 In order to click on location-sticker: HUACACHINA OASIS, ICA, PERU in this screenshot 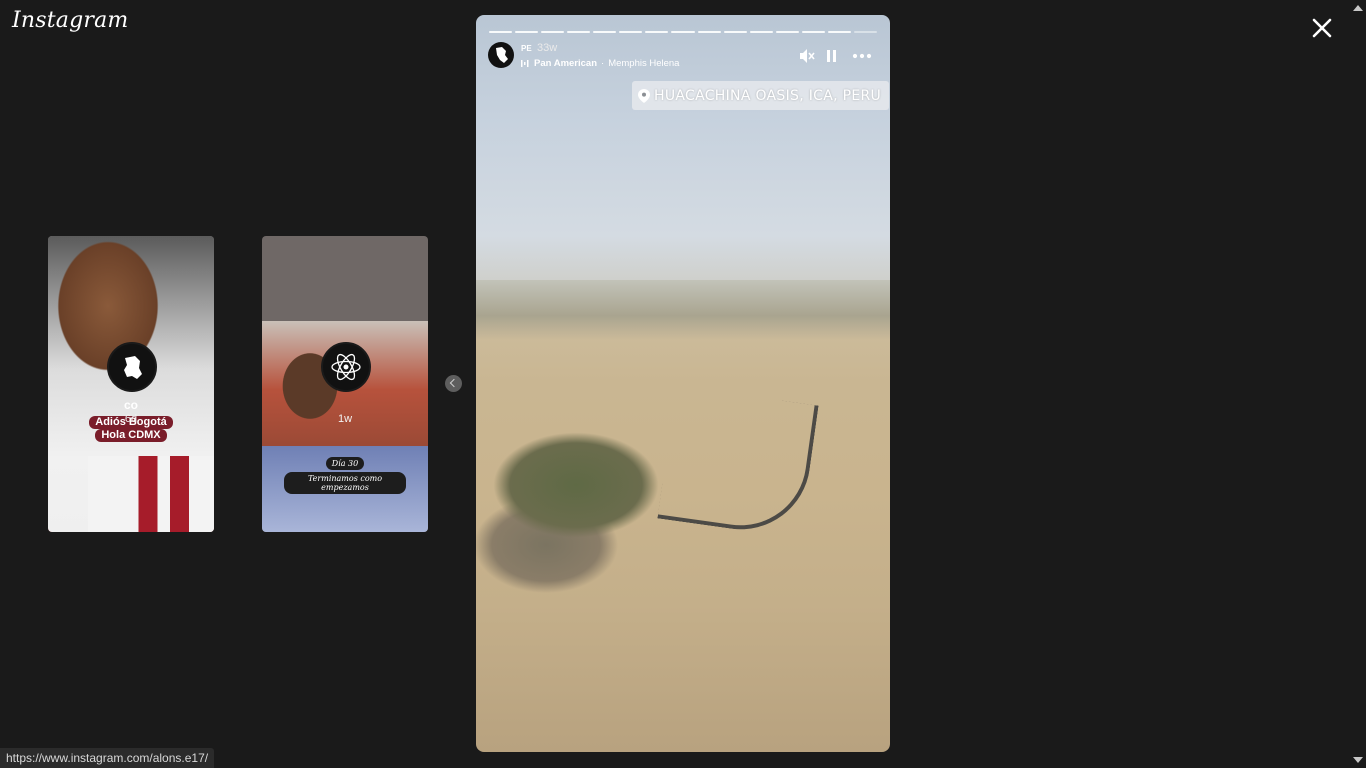, I will do `click(761, 95)`.